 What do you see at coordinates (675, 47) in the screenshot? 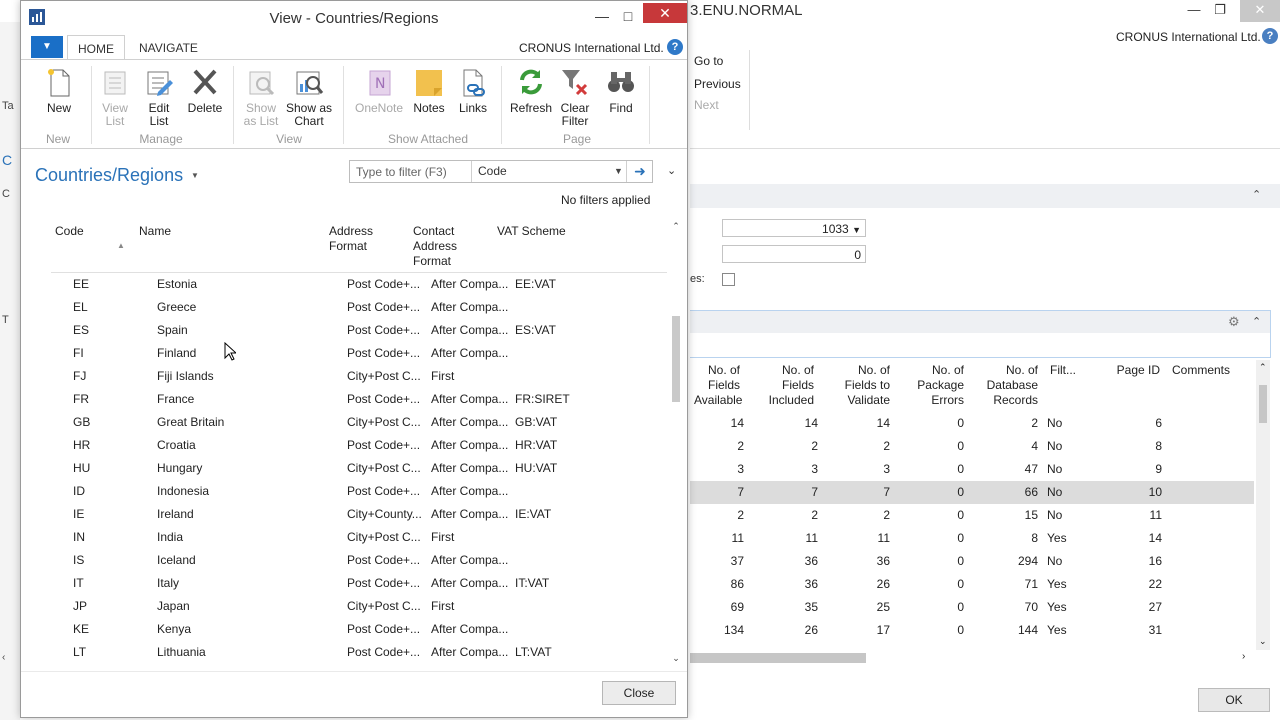
I see `help-icon: ?` at bounding box center [675, 47].